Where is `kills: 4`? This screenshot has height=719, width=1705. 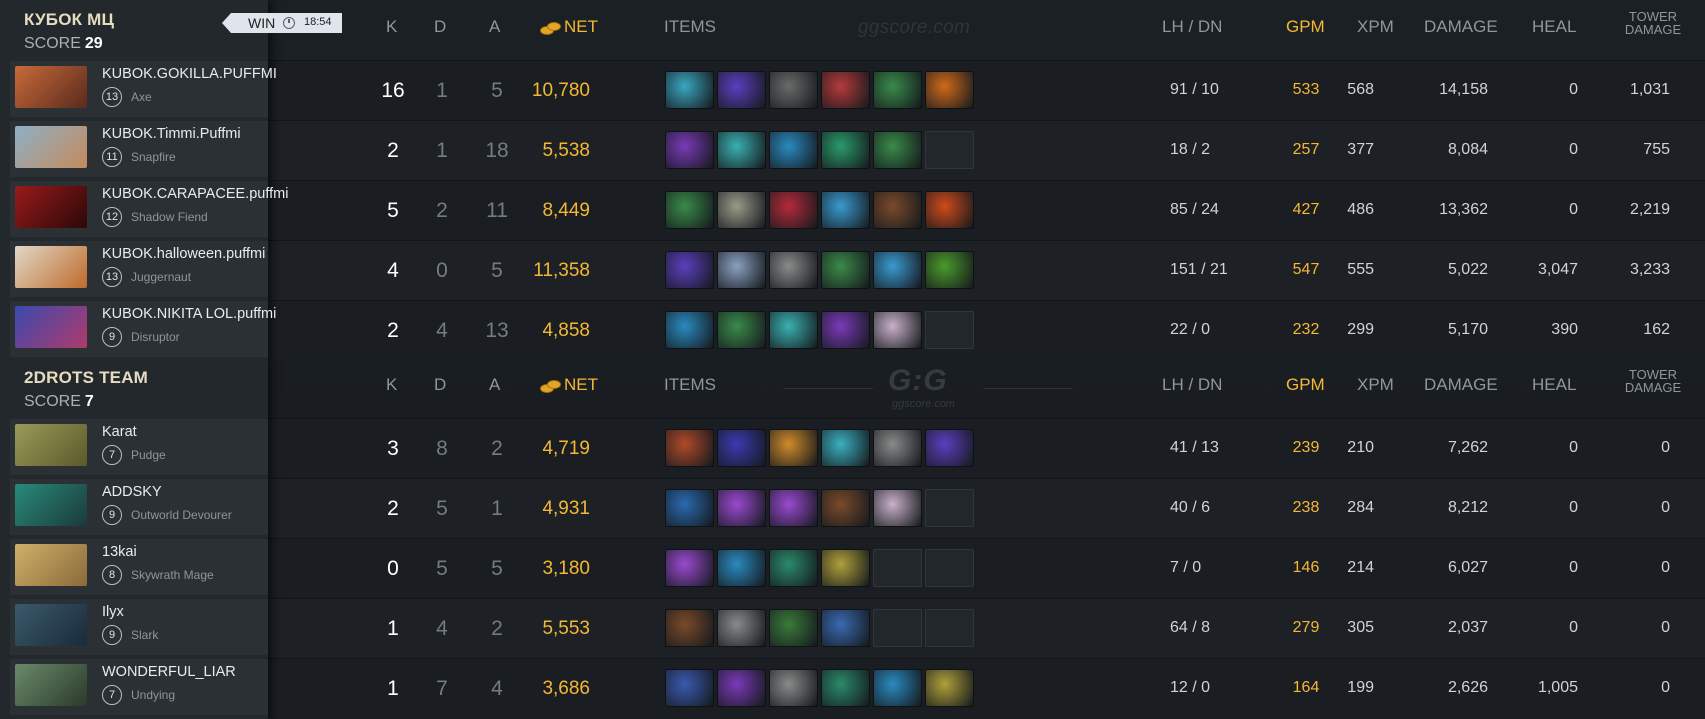
kills: 4 is located at coordinates (393, 270).